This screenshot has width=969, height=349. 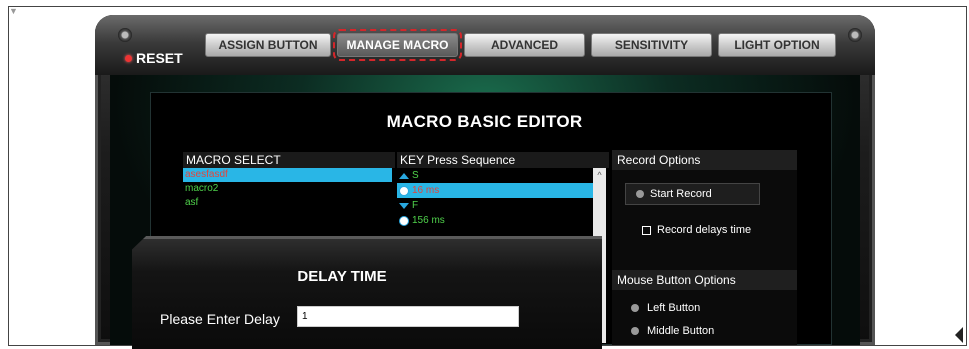 What do you see at coordinates (681, 194) in the screenshot?
I see `start-record-label: Start Record` at bounding box center [681, 194].